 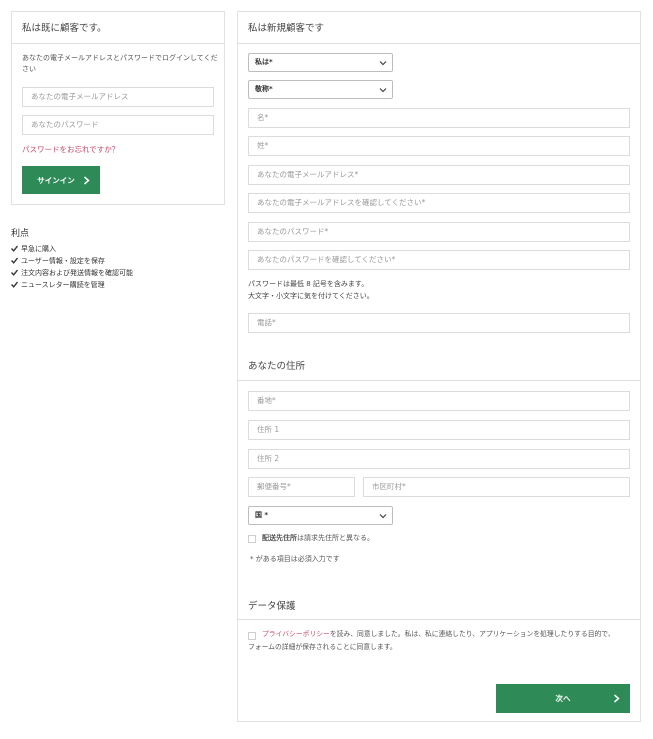 I want to click on register-heading: 私は新規顧客です, so click(x=286, y=28).